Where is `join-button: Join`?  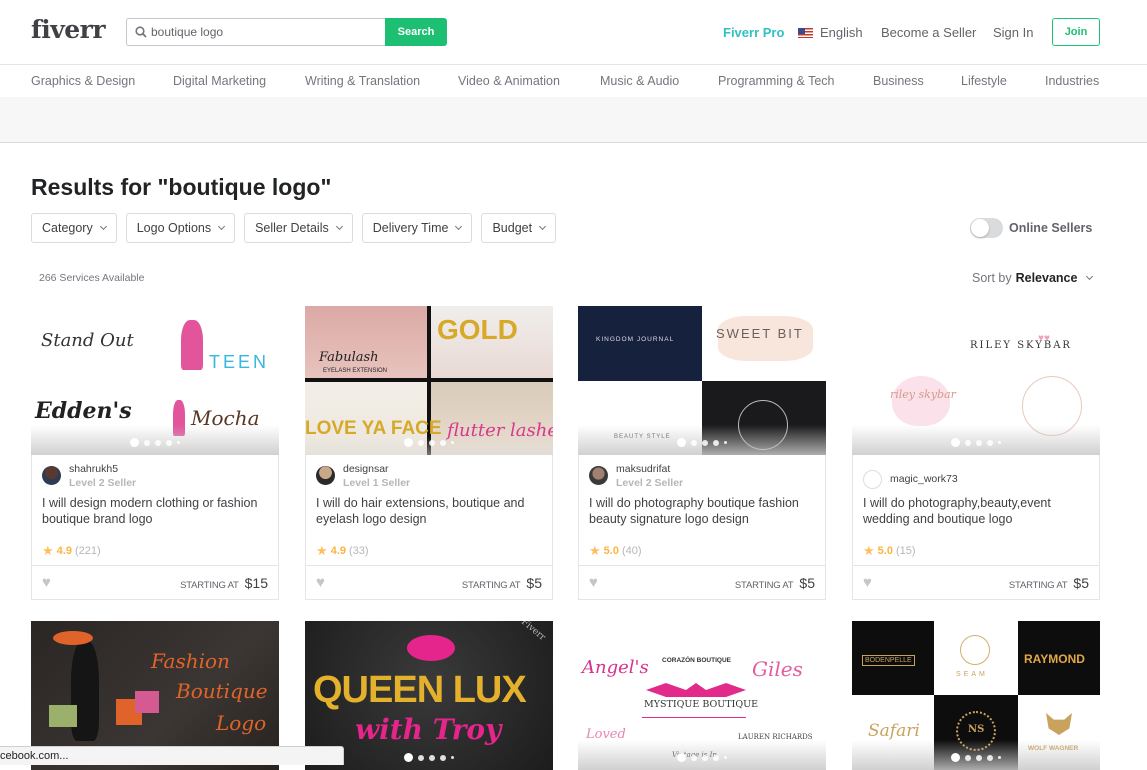
join-button: Join is located at coordinates (1076, 32).